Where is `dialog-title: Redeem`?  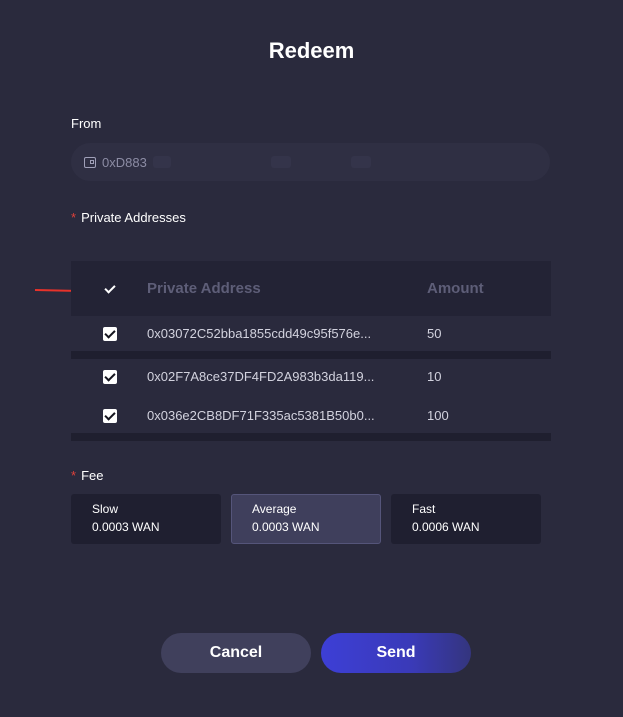
dialog-title: Redeem is located at coordinates (311, 50).